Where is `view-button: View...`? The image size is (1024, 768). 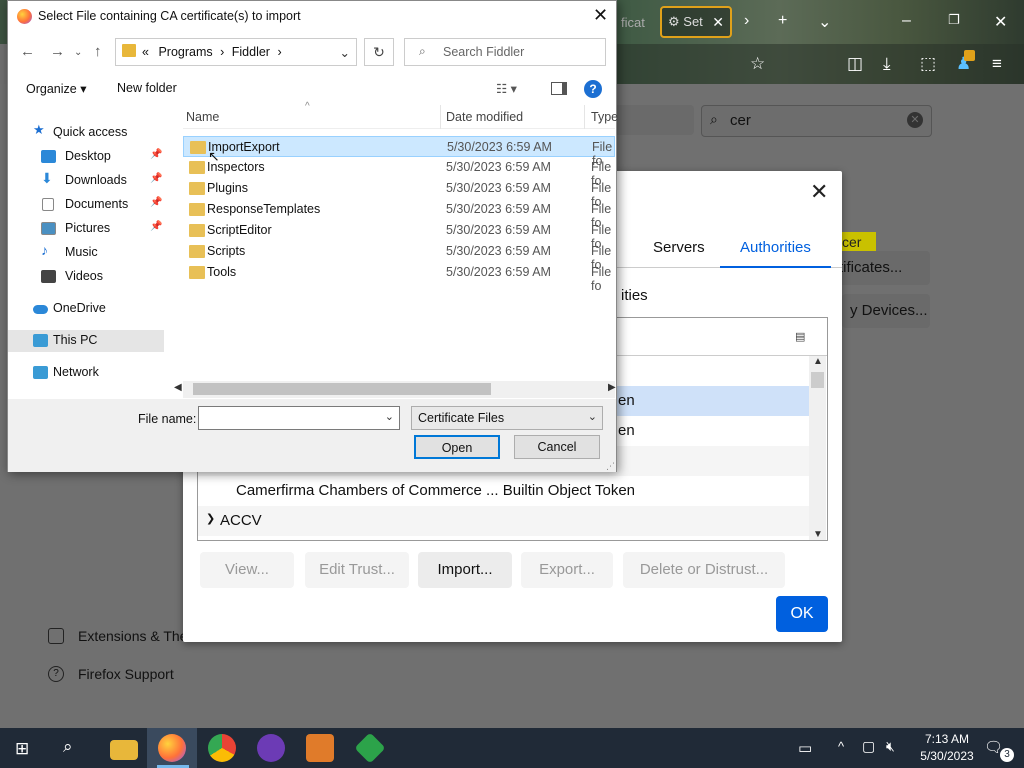 view-button: View... is located at coordinates (247, 570).